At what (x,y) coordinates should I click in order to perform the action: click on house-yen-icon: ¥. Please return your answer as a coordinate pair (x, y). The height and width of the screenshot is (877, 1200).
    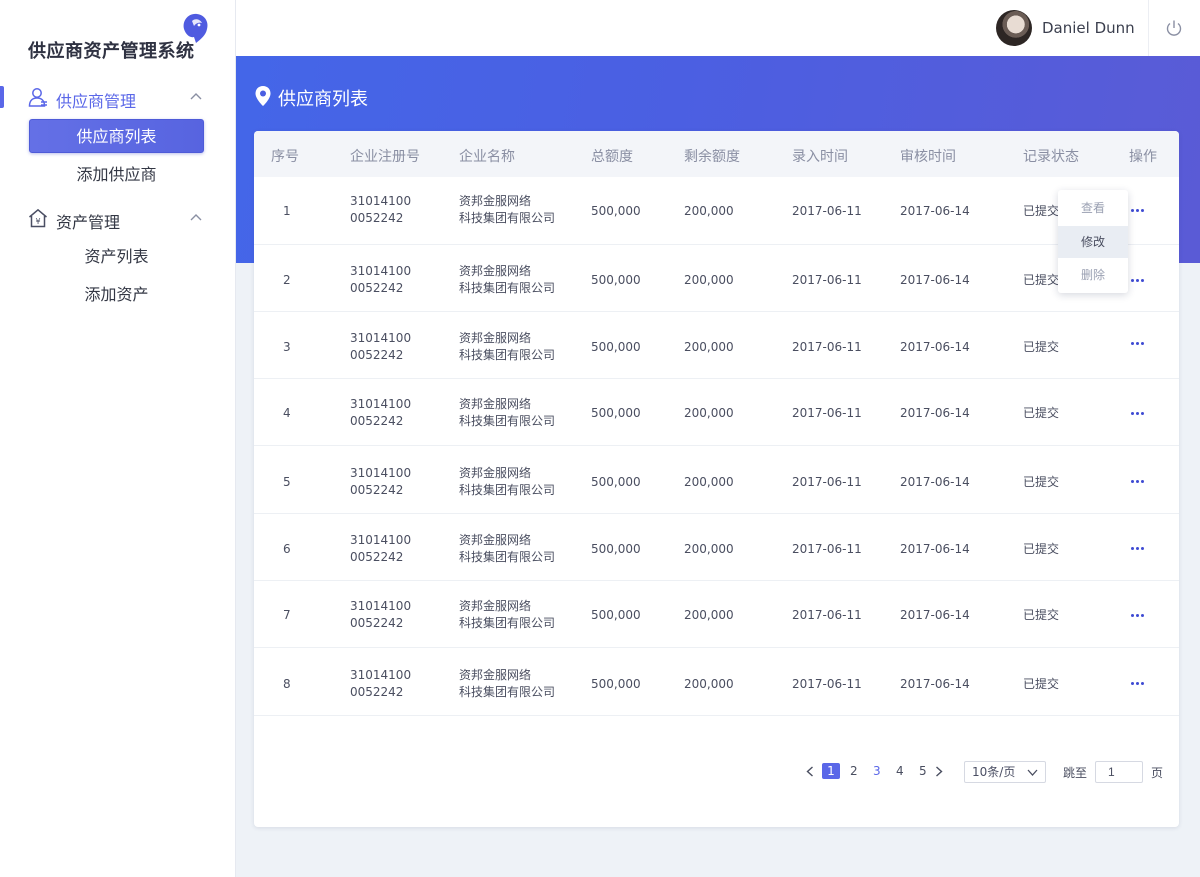
    Looking at the image, I should click on (38, 218).